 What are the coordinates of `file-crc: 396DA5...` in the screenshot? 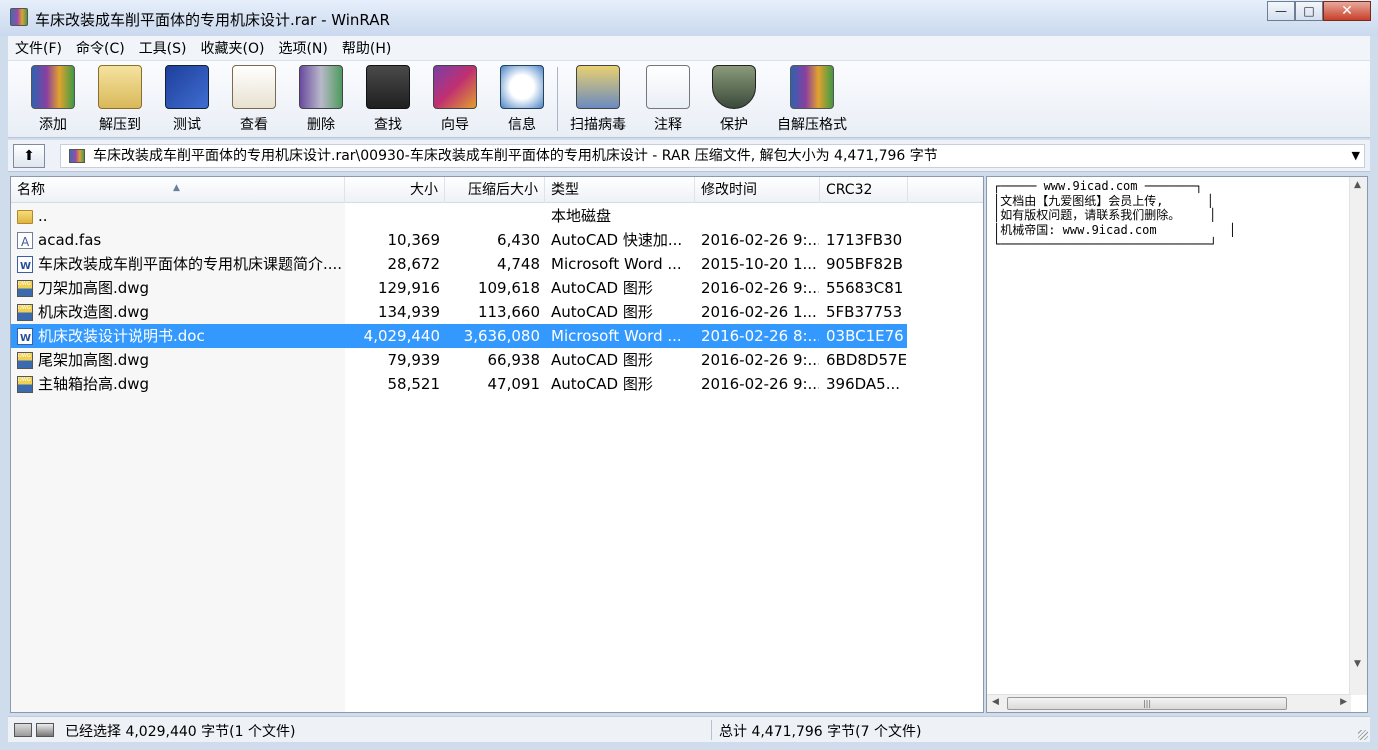 It's located at (863, 384).